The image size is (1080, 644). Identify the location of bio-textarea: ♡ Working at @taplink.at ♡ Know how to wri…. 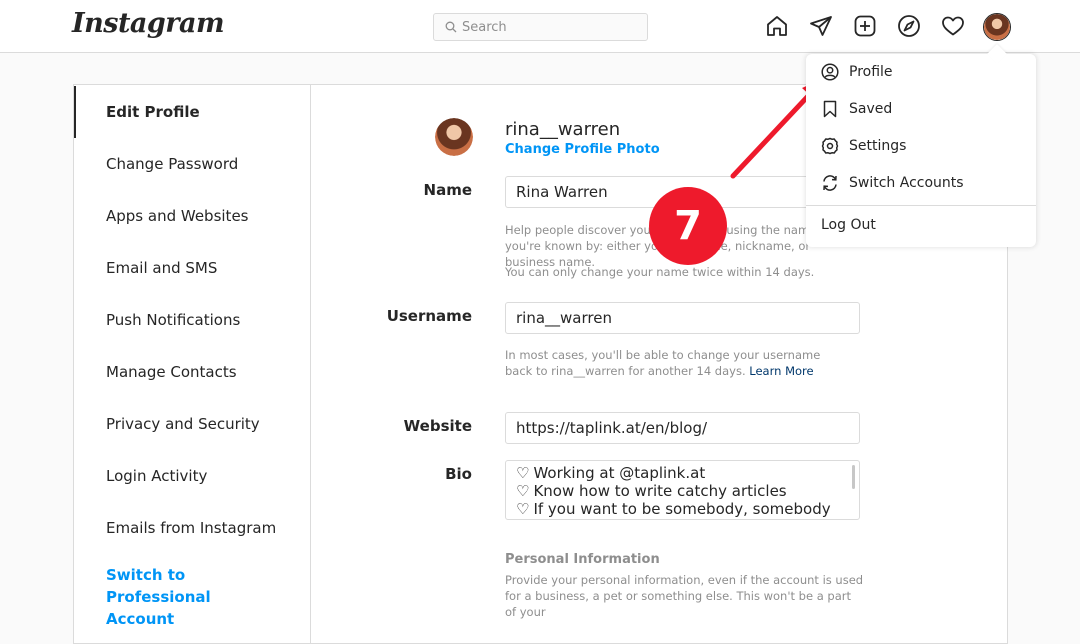
(682, 490).